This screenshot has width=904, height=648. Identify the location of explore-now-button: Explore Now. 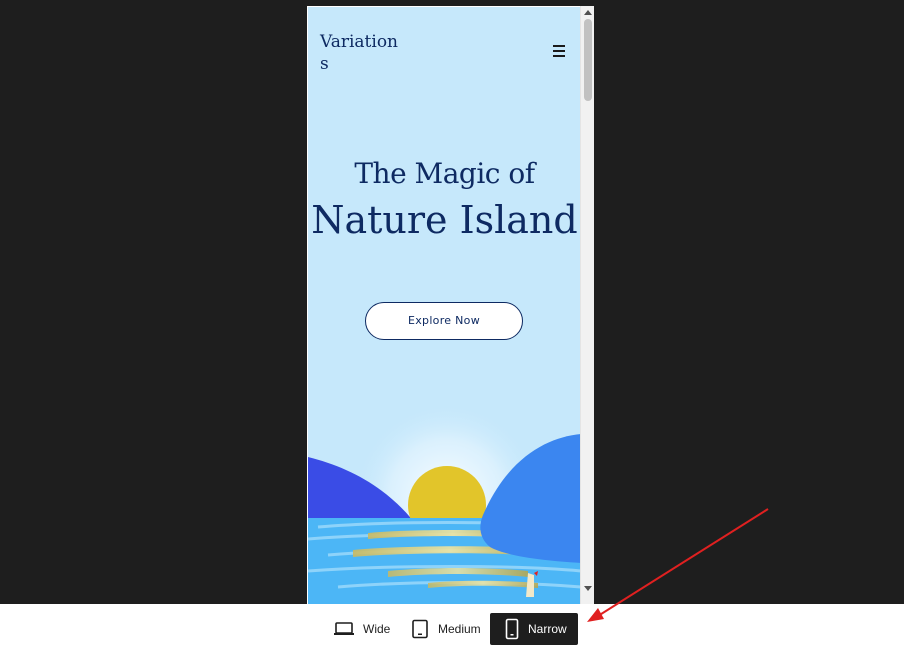
(444, 321).